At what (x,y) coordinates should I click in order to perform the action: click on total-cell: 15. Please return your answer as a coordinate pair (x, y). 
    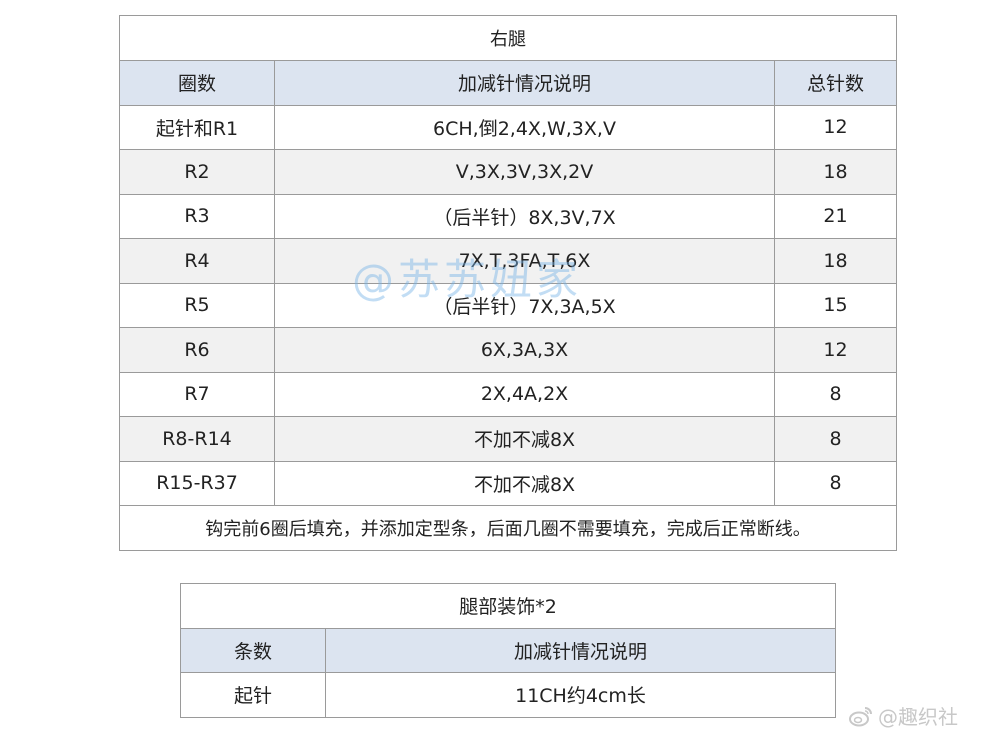
    Looking at the image, I should click on (835, 305).